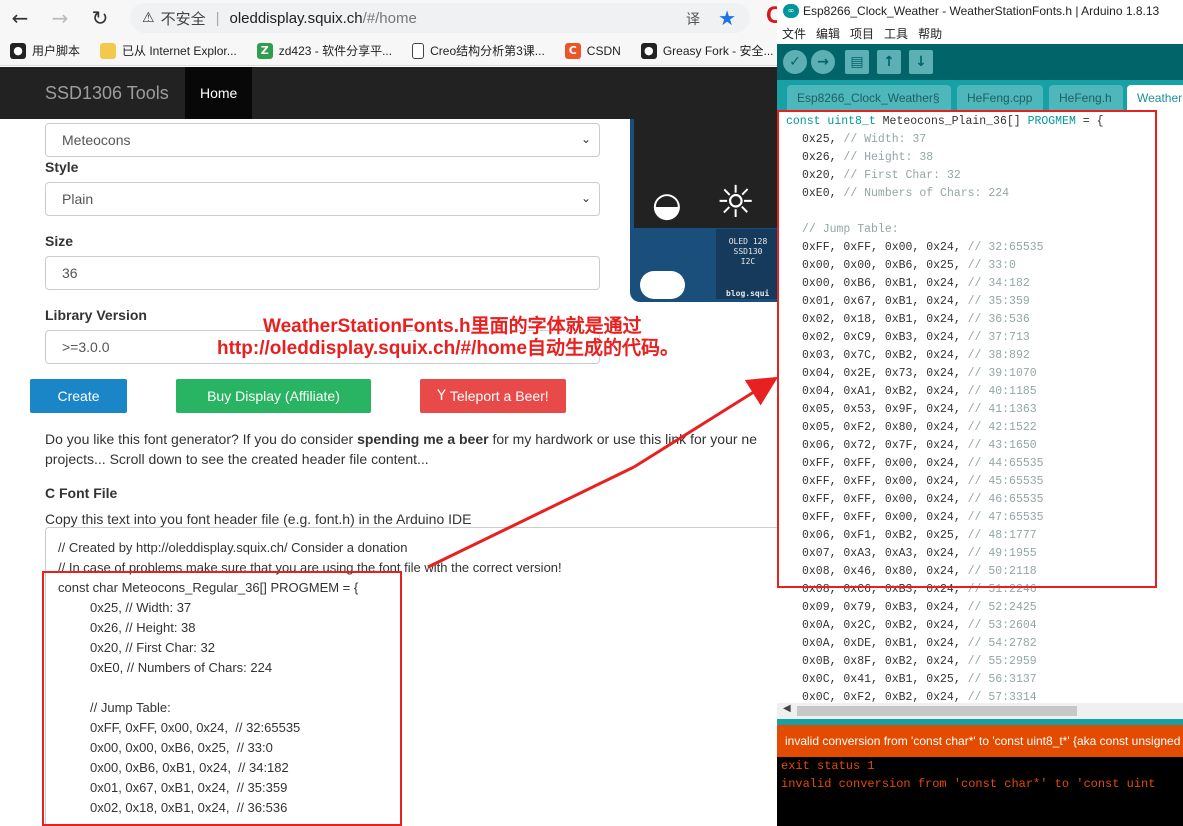 The height and width of the screenshot is (826, 1183). I want to click on bookmark-item: C CSDN, so click(593, 50).